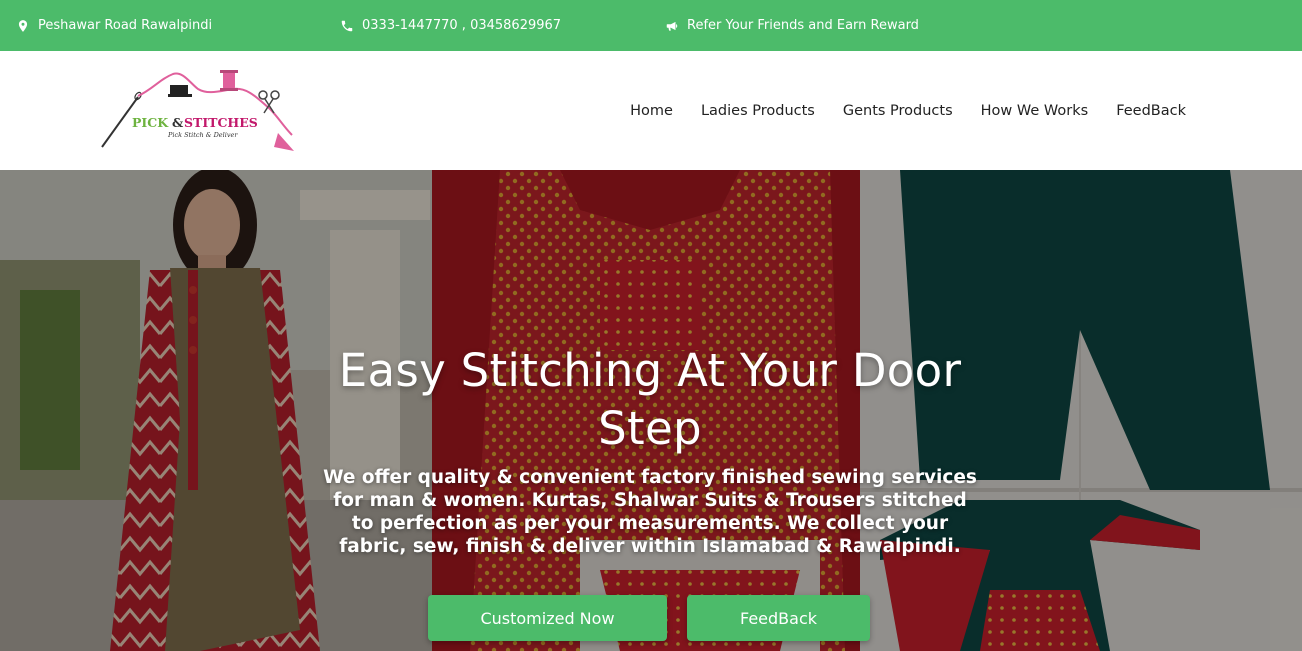 The width and height of the screenshot is (1302, 651). I want to click on feedback-button: FeedBack, so click(778, 618).